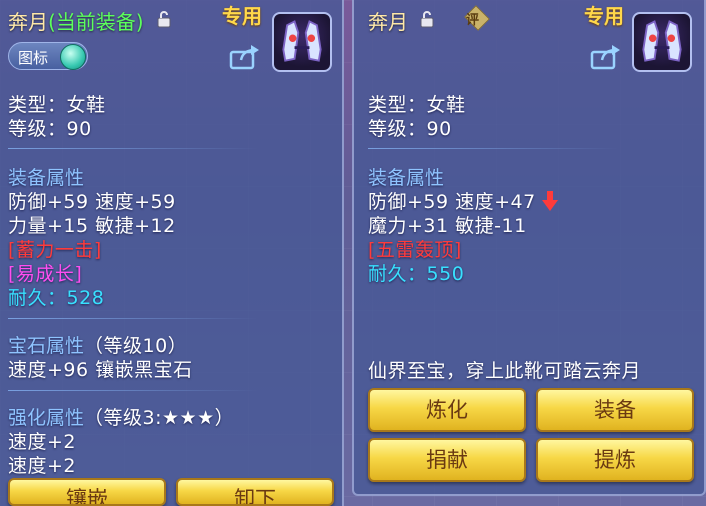 Image resolution: width=706 pixels, height=506 pixels. What do you see at coordinates (415, 250) in the screenshot?
I see `skill-1: [五雷轰顶]` at bounding box center [415, 250].